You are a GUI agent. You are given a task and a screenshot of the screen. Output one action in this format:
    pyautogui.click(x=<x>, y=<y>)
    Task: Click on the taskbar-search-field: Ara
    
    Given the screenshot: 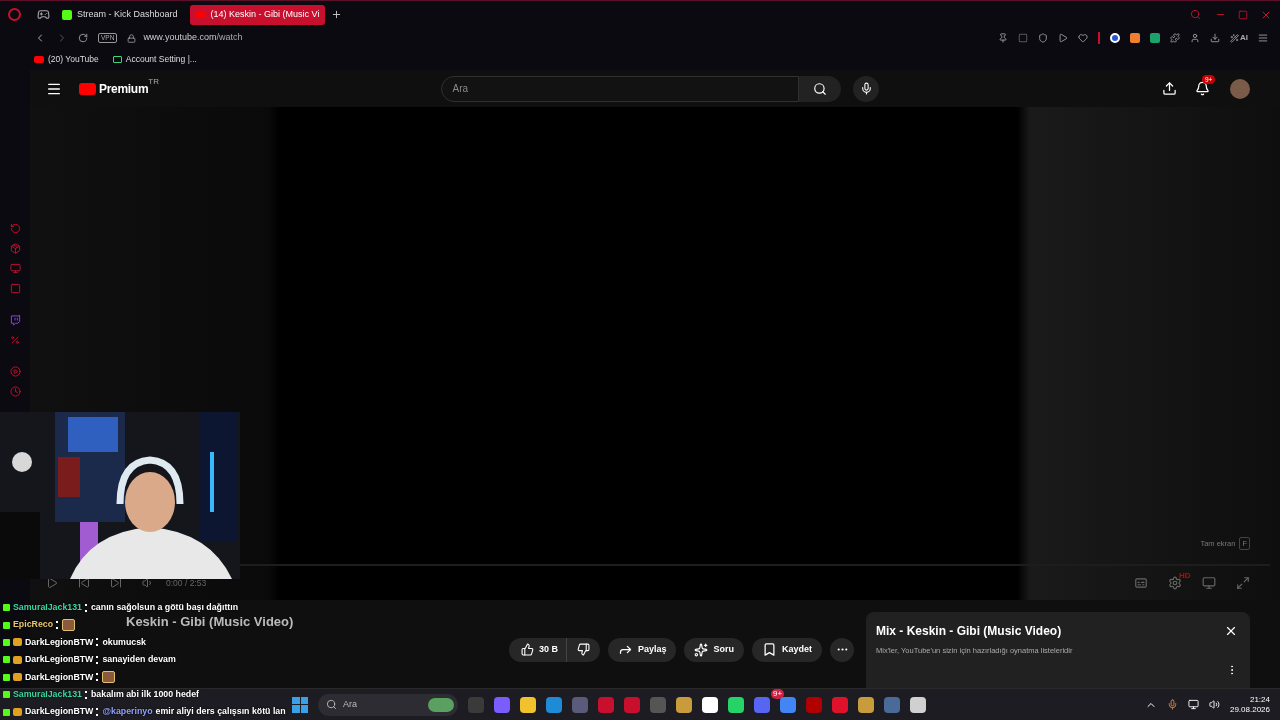 What is the action you would take?
    pyautogui.click(x=388, y=704)
    